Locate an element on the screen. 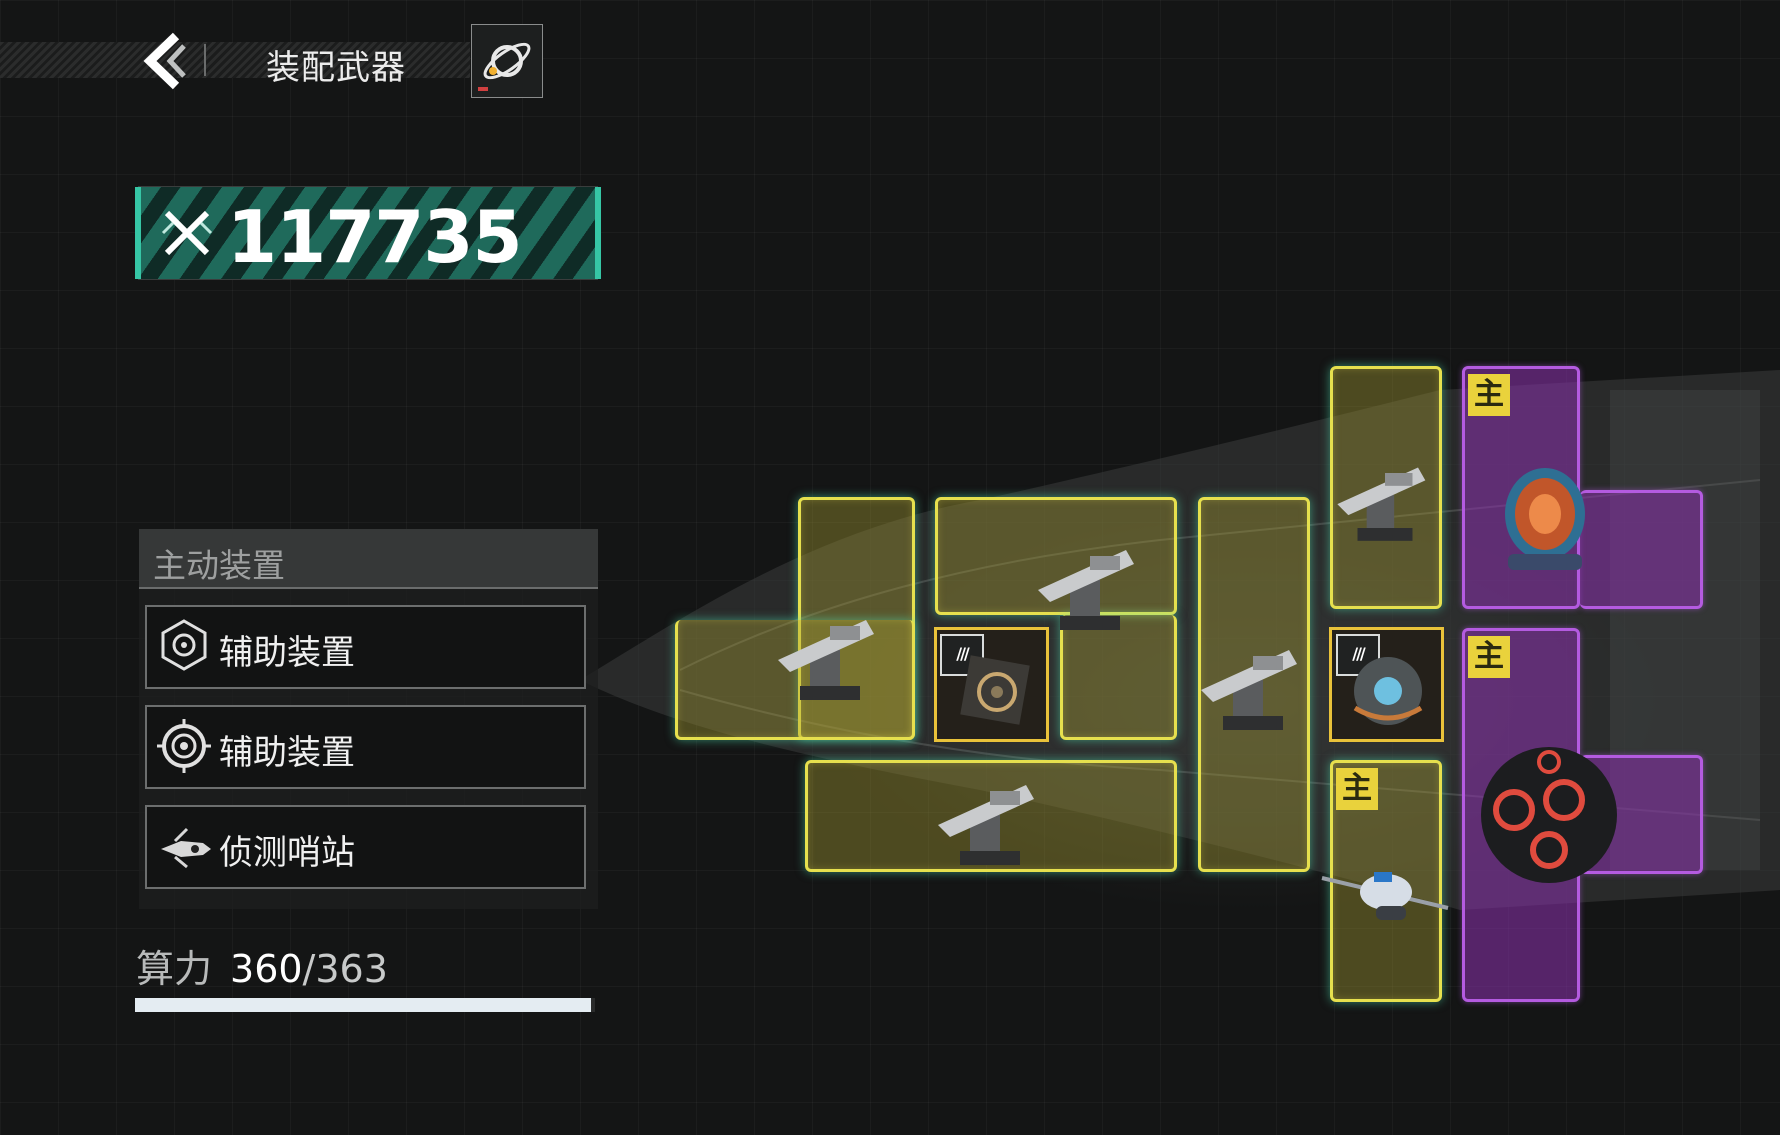 The height and width of the screenshot is (1135, 1780). planet-button is located at coordinates (507, 61).